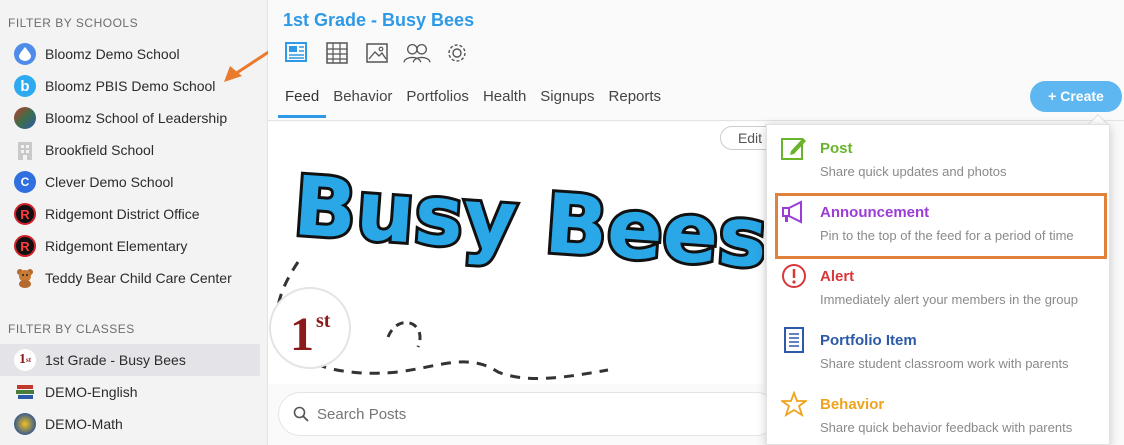 The image size is (1124, 445). I want to click on teddy-bear-icon, so click(25, 278).